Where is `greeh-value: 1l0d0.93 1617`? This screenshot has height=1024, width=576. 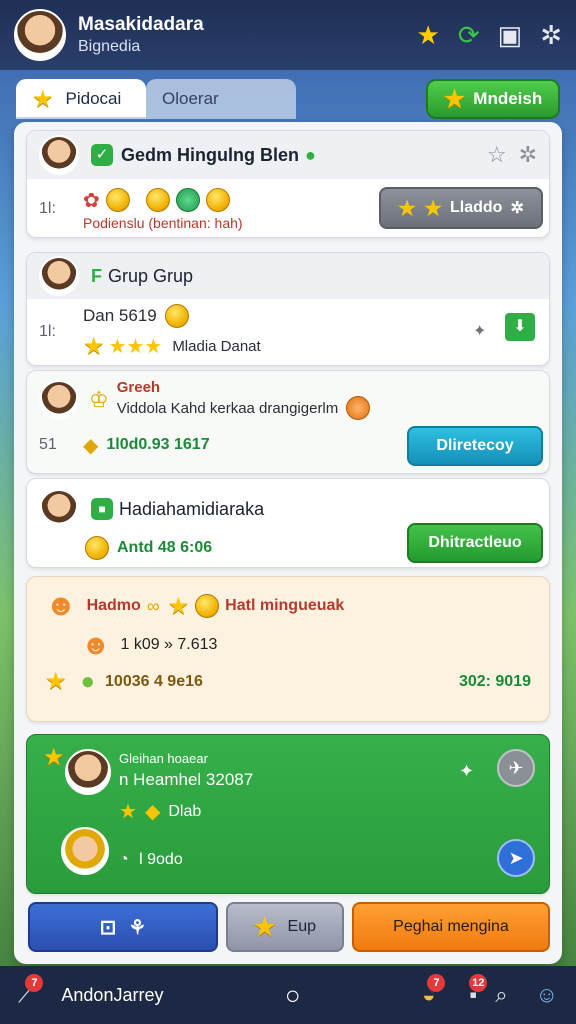 greeh-value: 1l0d0.93 1617 is located at coordinates (158, 444).